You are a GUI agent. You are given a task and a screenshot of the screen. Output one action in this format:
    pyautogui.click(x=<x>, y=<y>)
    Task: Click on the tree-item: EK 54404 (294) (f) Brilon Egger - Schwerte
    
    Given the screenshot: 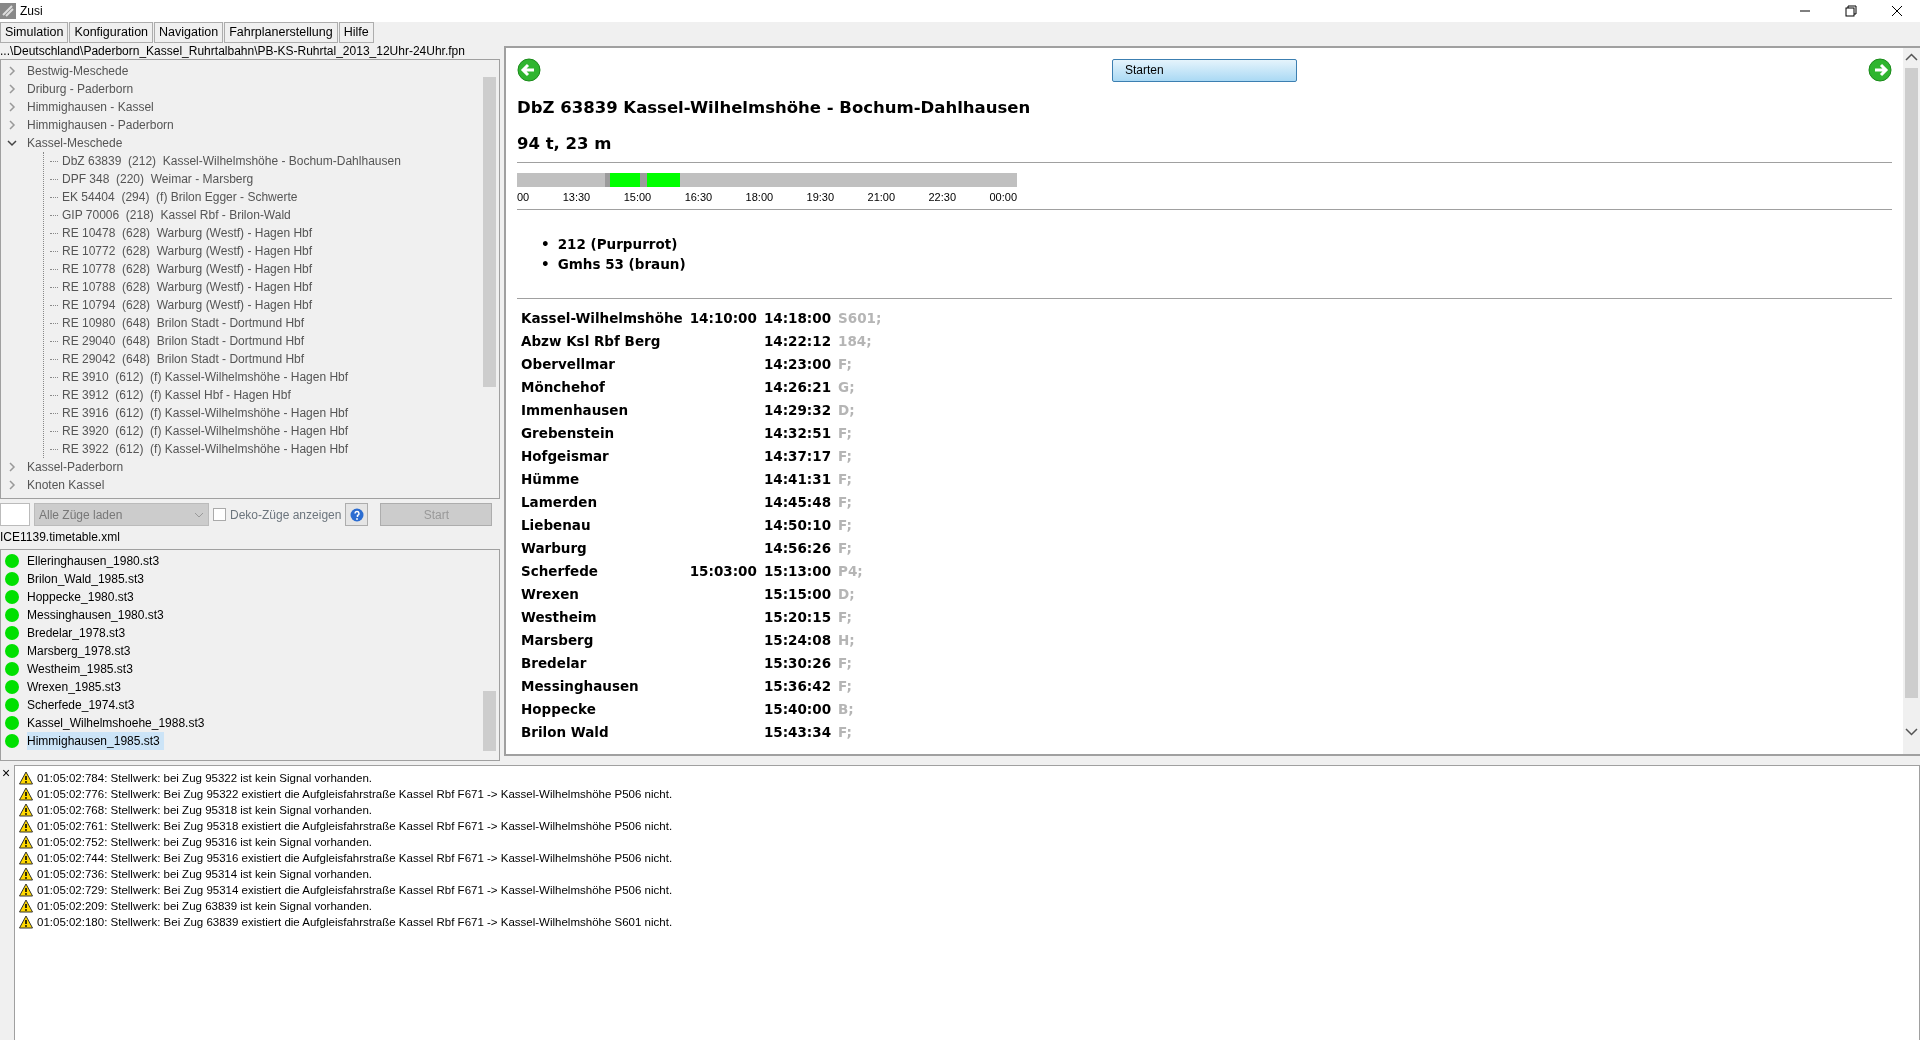 What is the action you would take?
    pyautogui.click(x=180, y=197)
    